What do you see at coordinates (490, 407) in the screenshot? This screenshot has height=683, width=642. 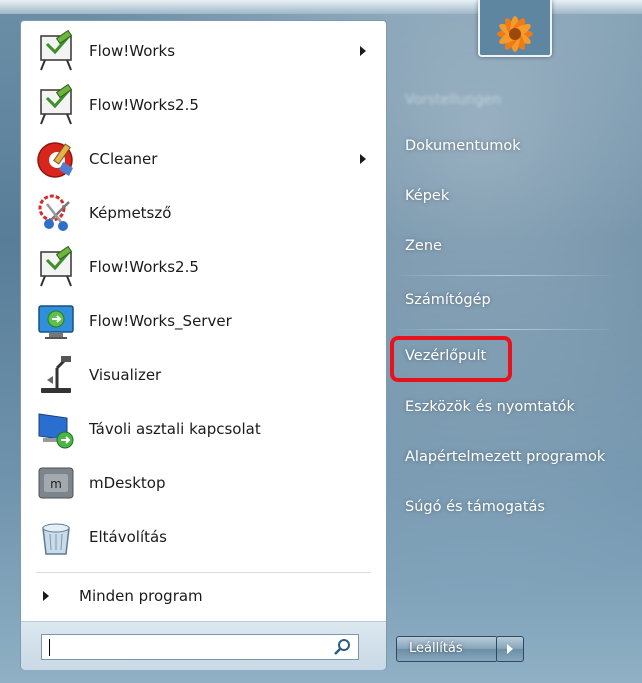 I see `menu-item-eszkozok-es-nyomtatok: Eszközök és nyomtatók` at bounding box center [490, 407].